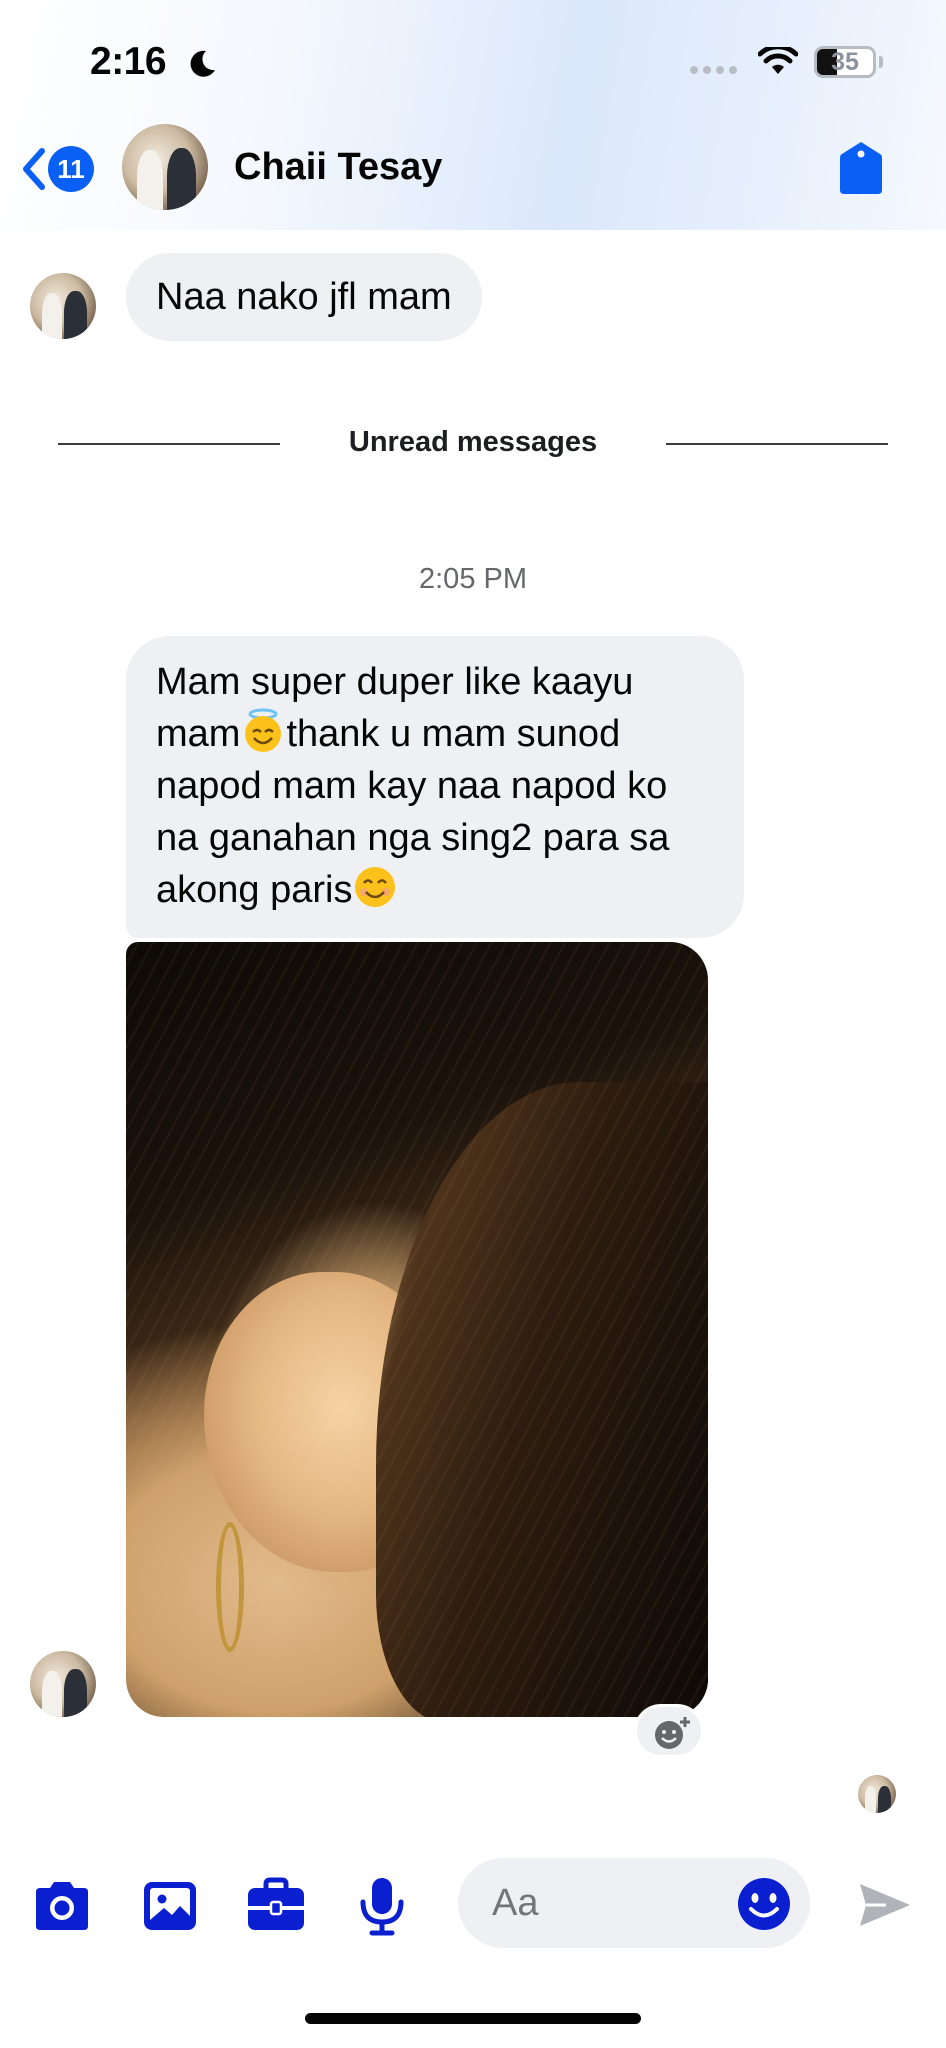  Describe the element at coordinates (62, 1906) in the screenshot. I see `camera-icon` at that location.